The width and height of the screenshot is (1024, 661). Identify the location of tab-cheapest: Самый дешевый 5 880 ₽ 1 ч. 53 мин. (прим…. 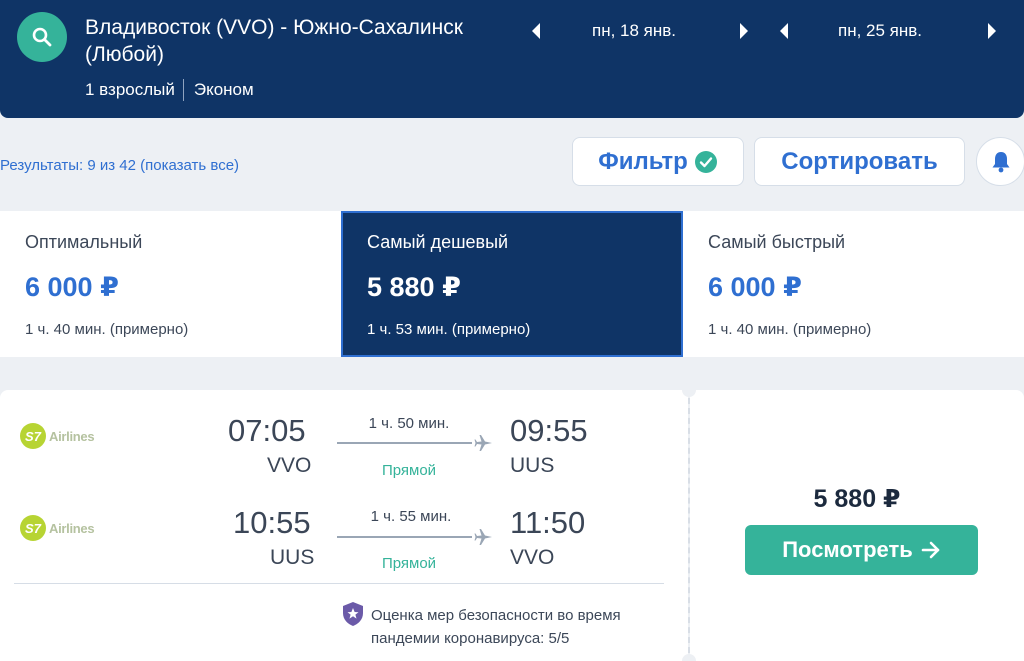
(512, 284).